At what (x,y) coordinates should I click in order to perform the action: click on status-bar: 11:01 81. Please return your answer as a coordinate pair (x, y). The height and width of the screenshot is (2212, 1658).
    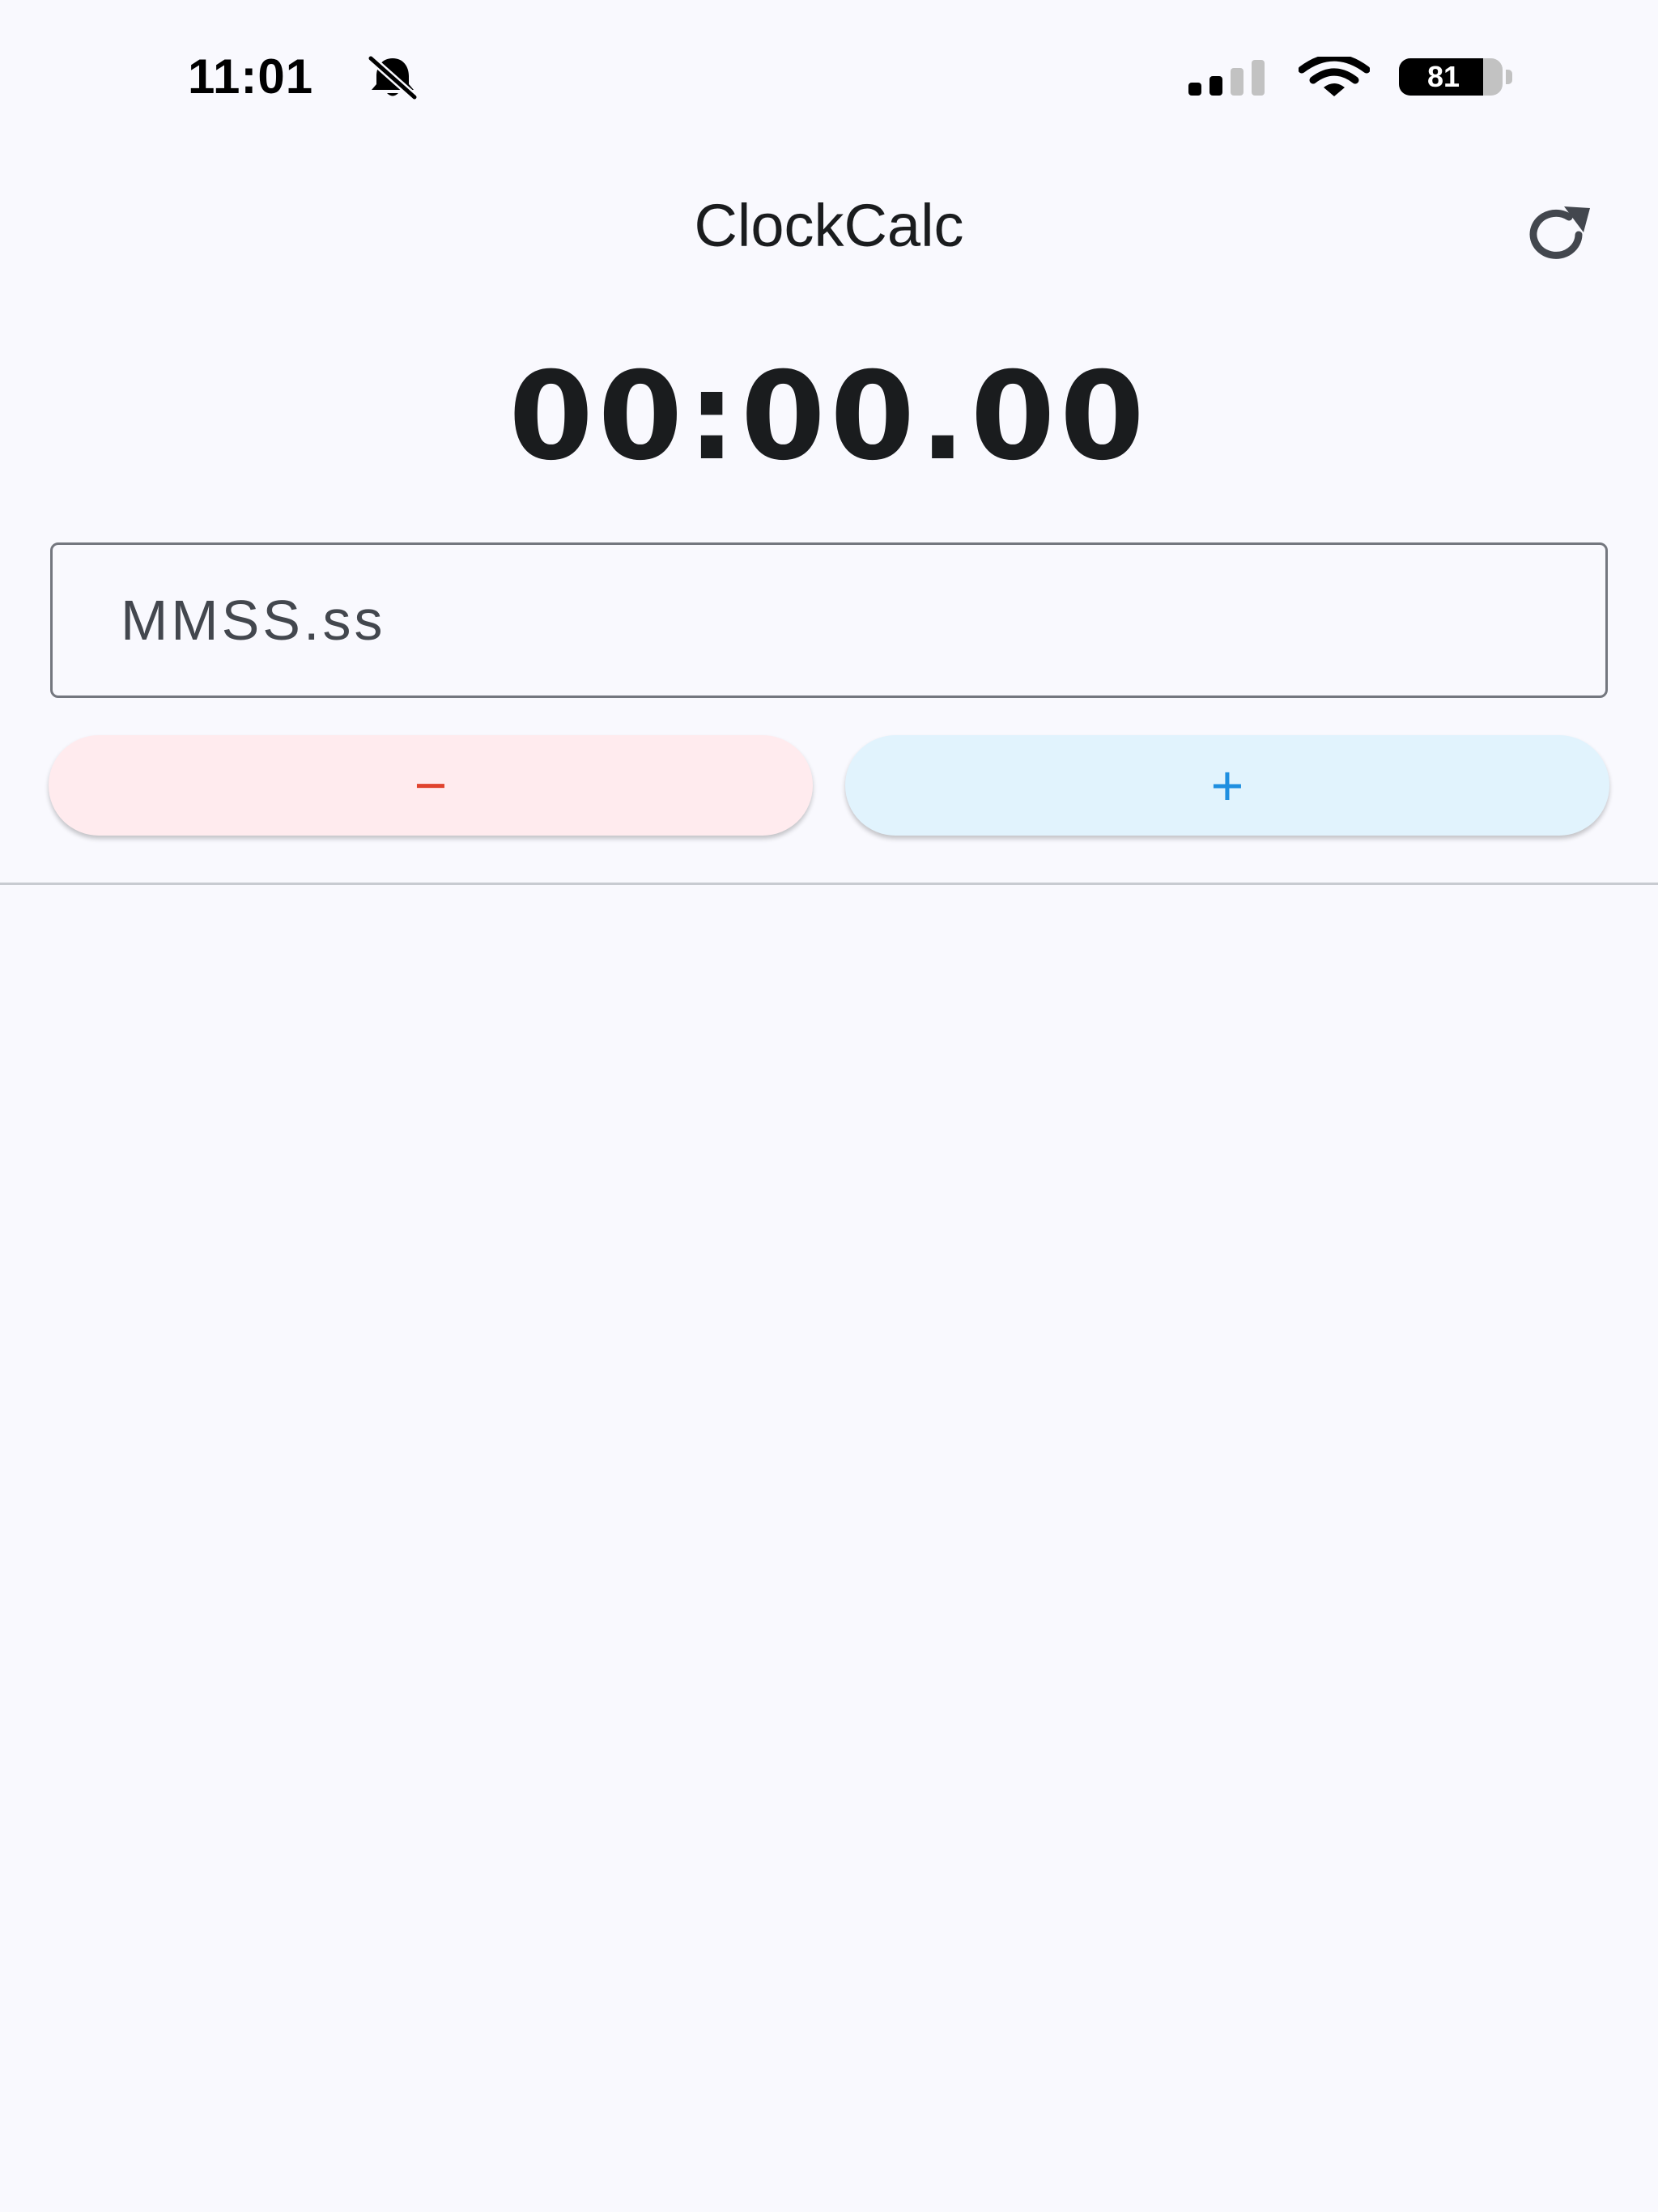
    Looking at the image, I should click on (829, 77).